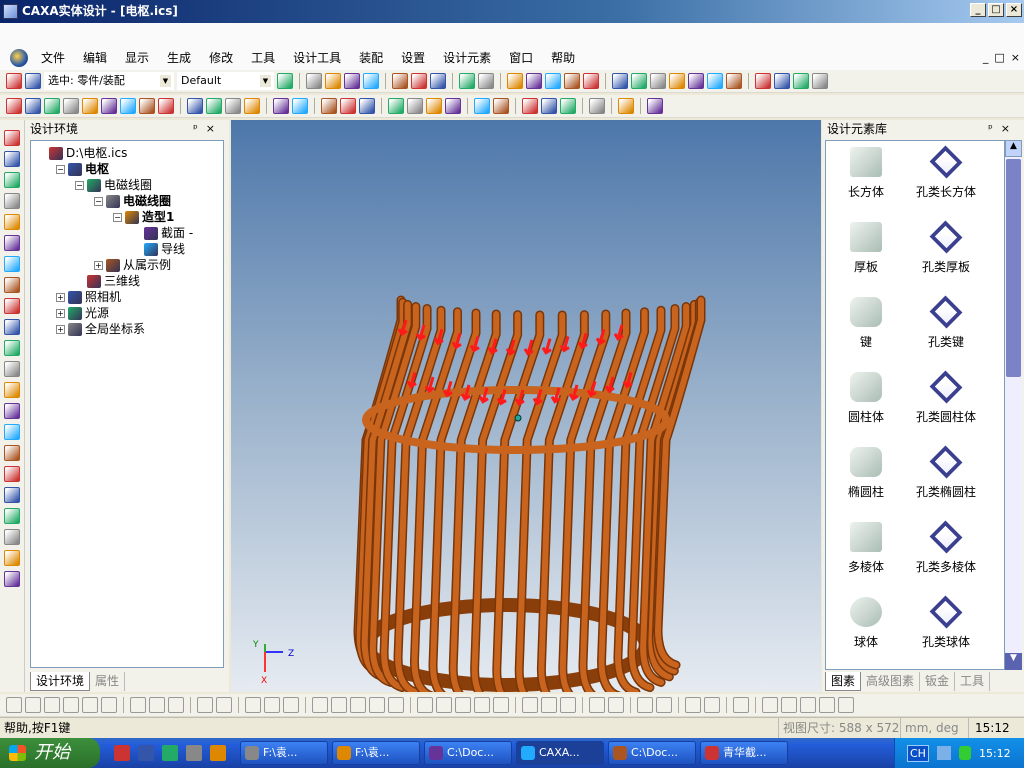 The height and width of the screenshot is (768, 1024). What do you see at coordinates (157, 705) in the screenshot?
I see `extend-line-icon` at bounding box center [157, 705].